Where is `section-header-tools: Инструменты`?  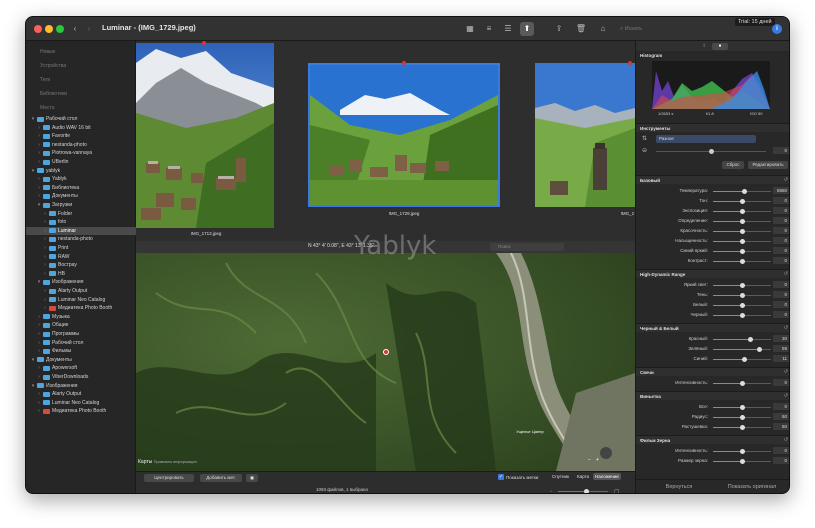 section-header-tools: Инструменты is located at coordinates (712, 127).